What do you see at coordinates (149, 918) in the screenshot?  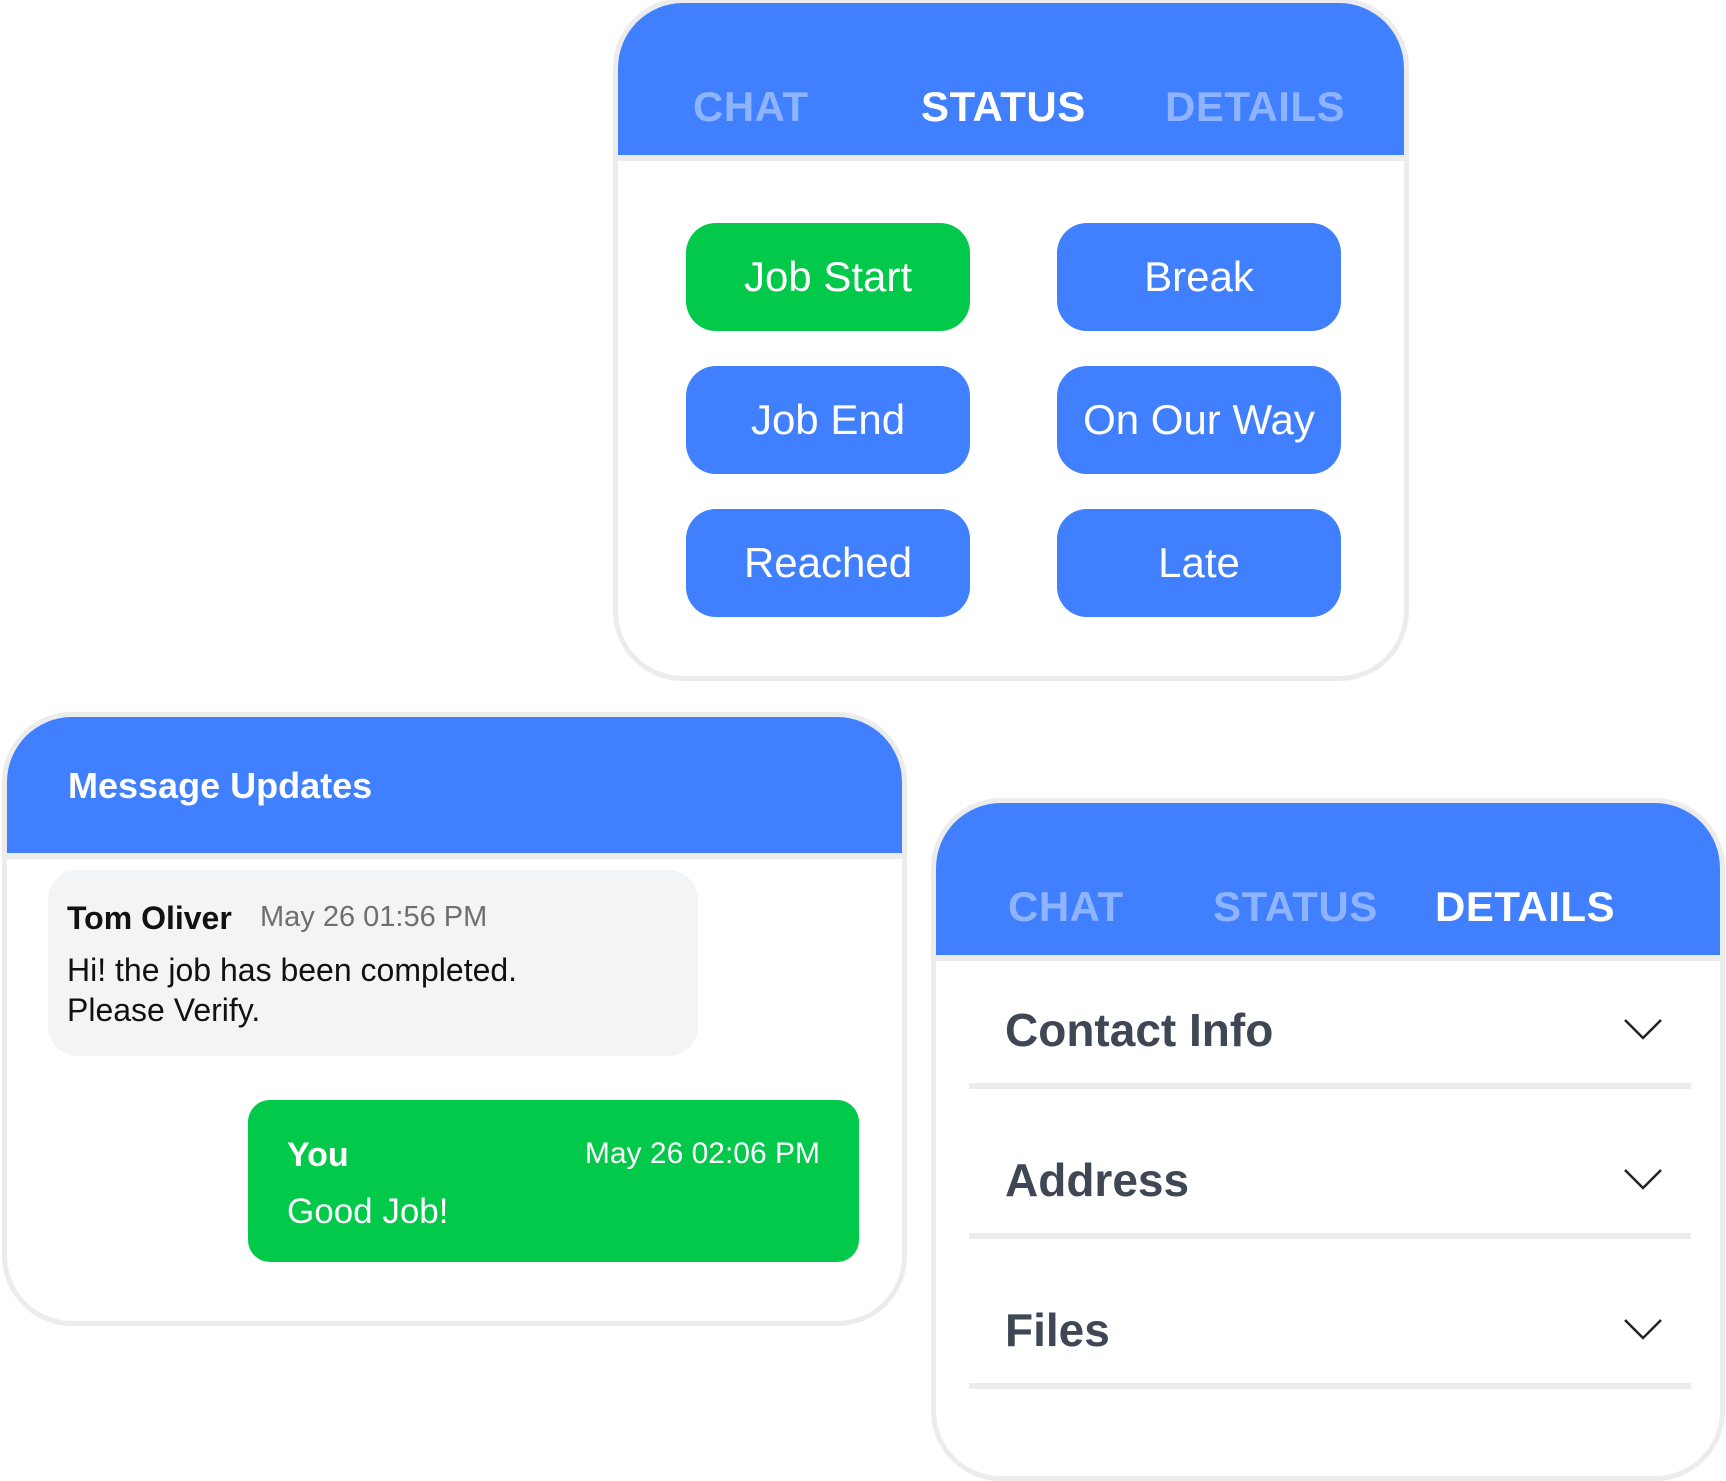 I see `incoming-sender: Tom Oliver` at bounding box center [149, 918].